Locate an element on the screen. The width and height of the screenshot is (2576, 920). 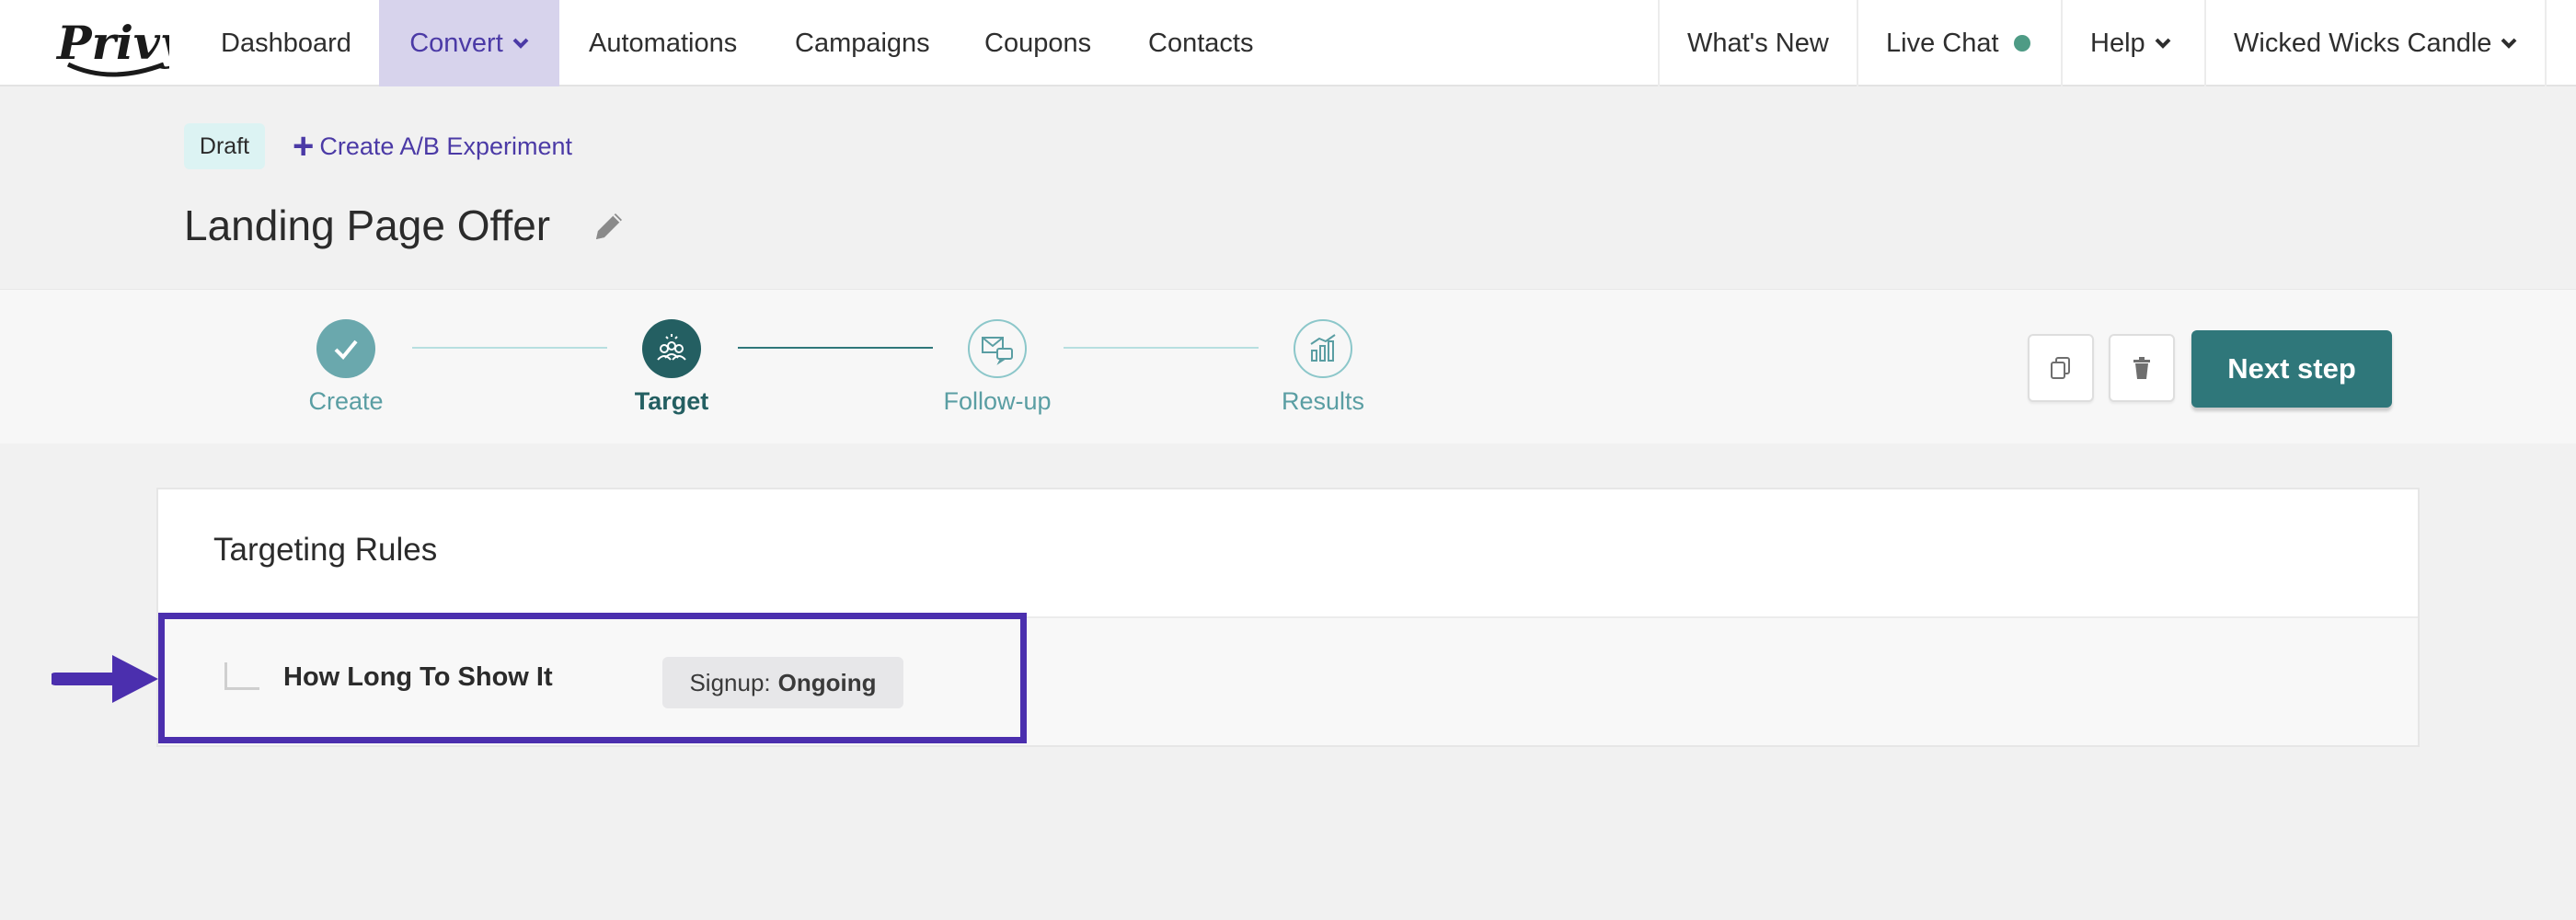
next-step-button: Next step is located at coordinates (2291, 369).